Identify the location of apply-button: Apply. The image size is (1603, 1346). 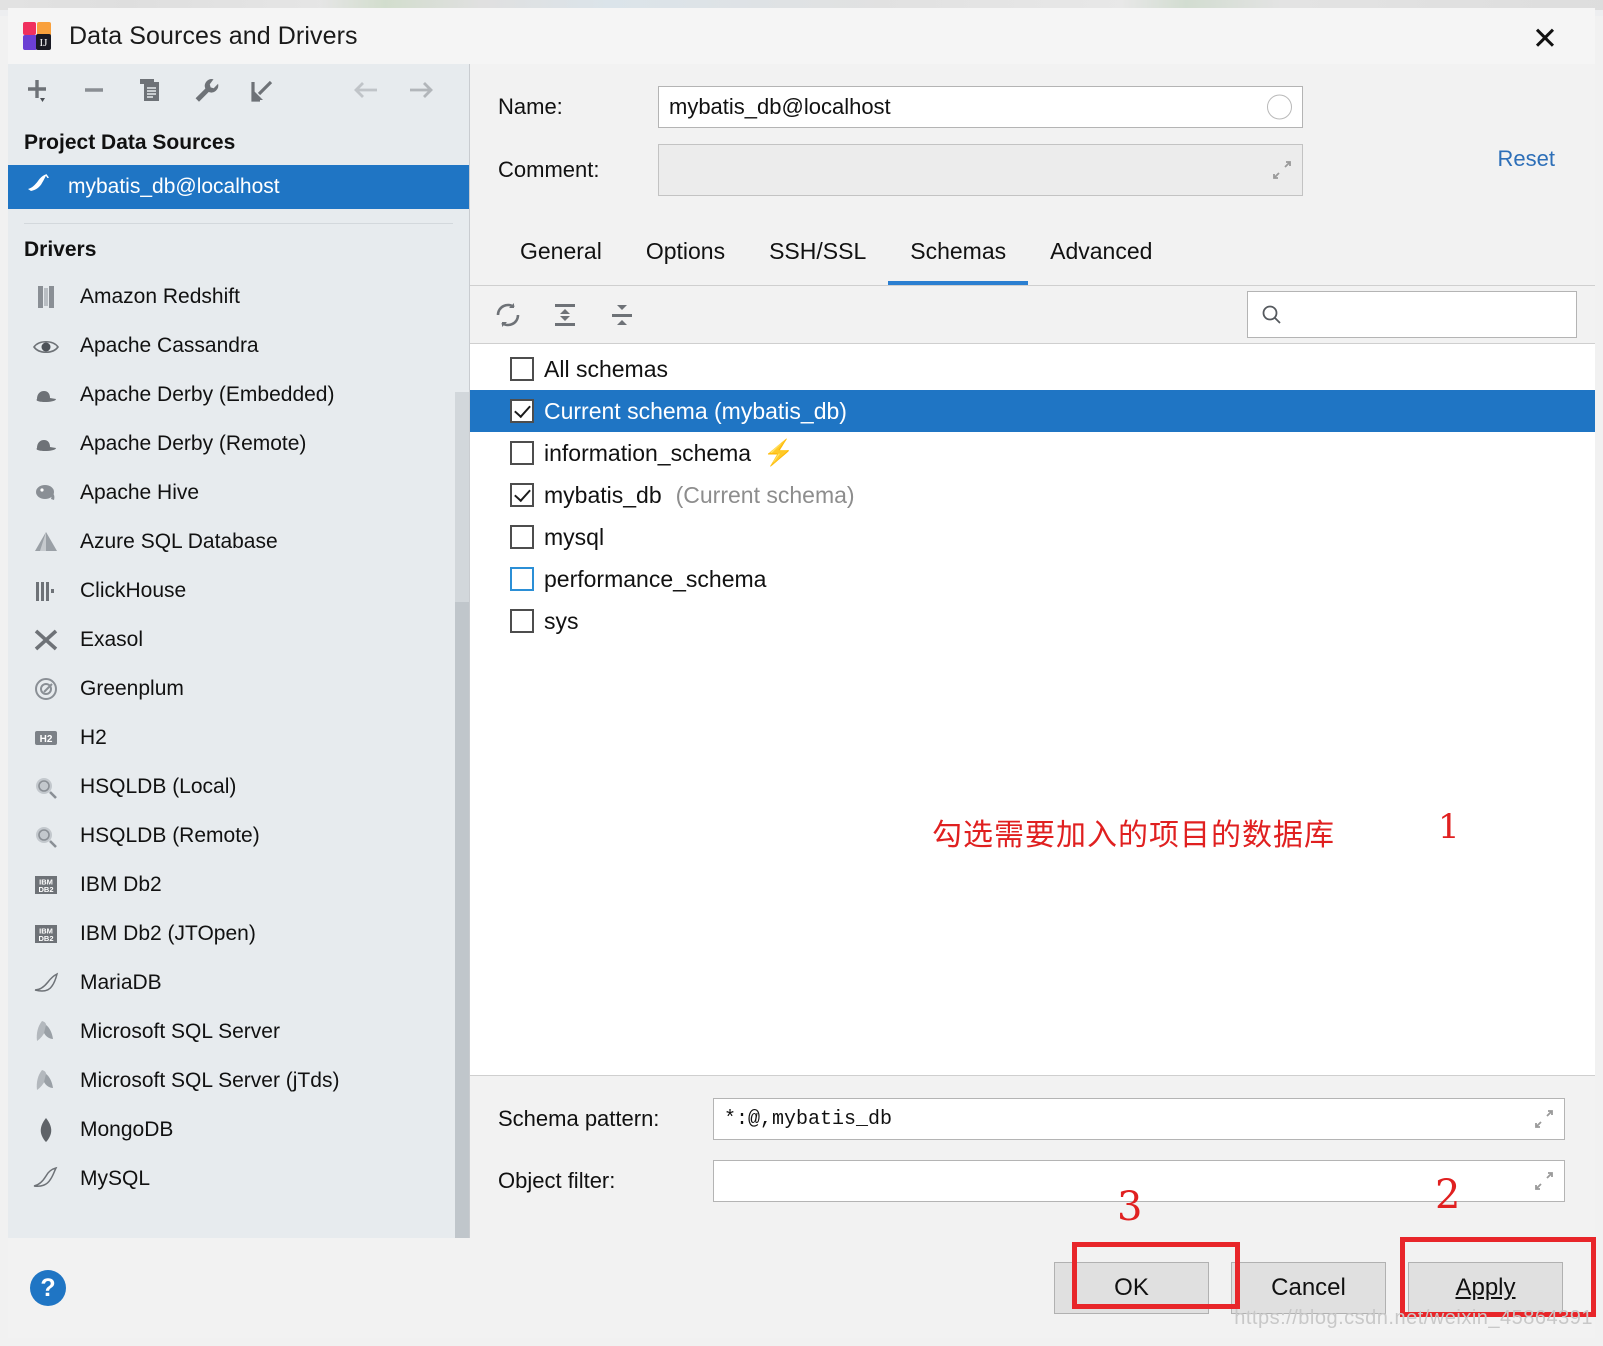
(1485, 1288).